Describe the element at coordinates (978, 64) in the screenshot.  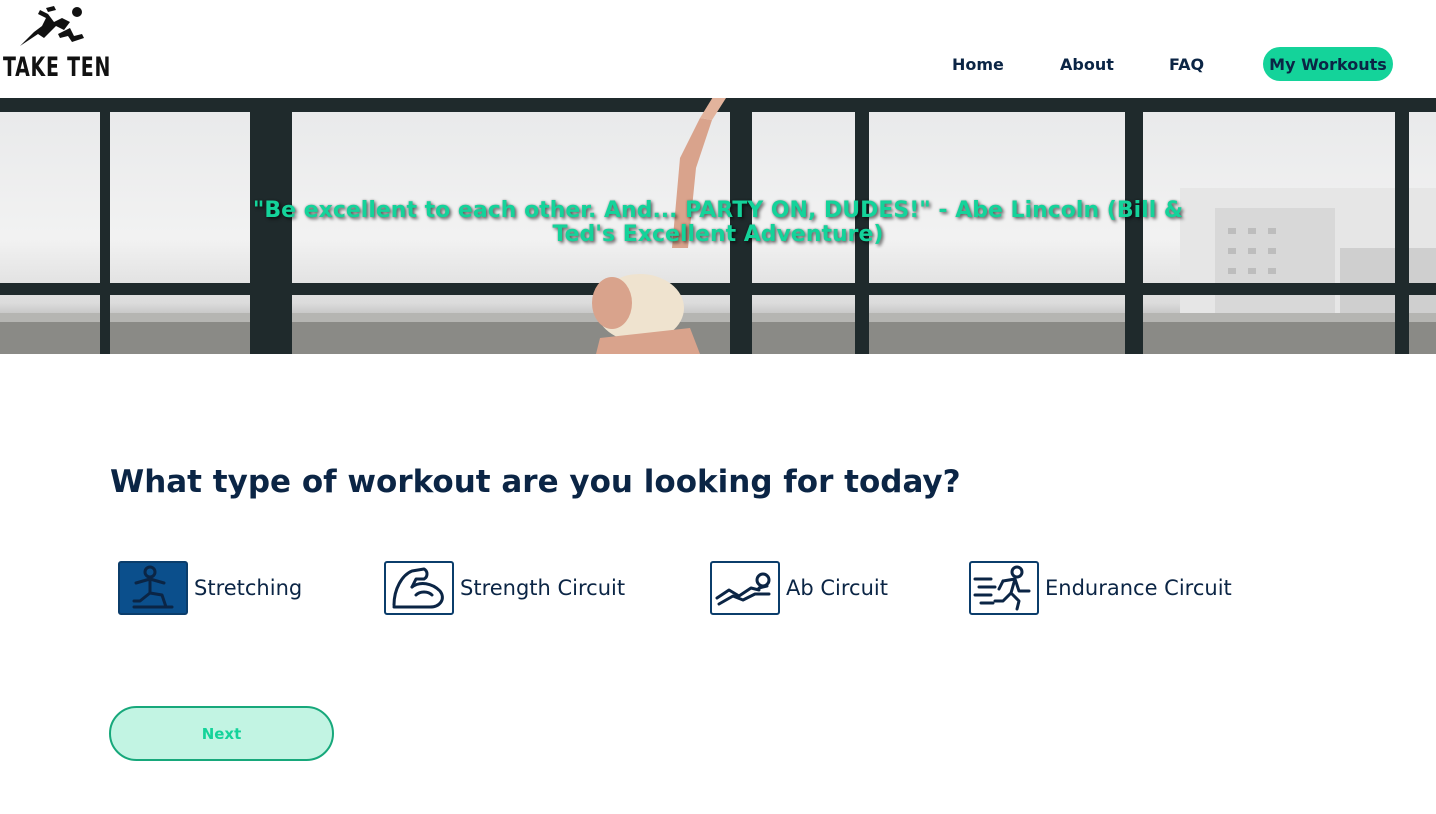
I see `nav-home-link: Home` at that location.